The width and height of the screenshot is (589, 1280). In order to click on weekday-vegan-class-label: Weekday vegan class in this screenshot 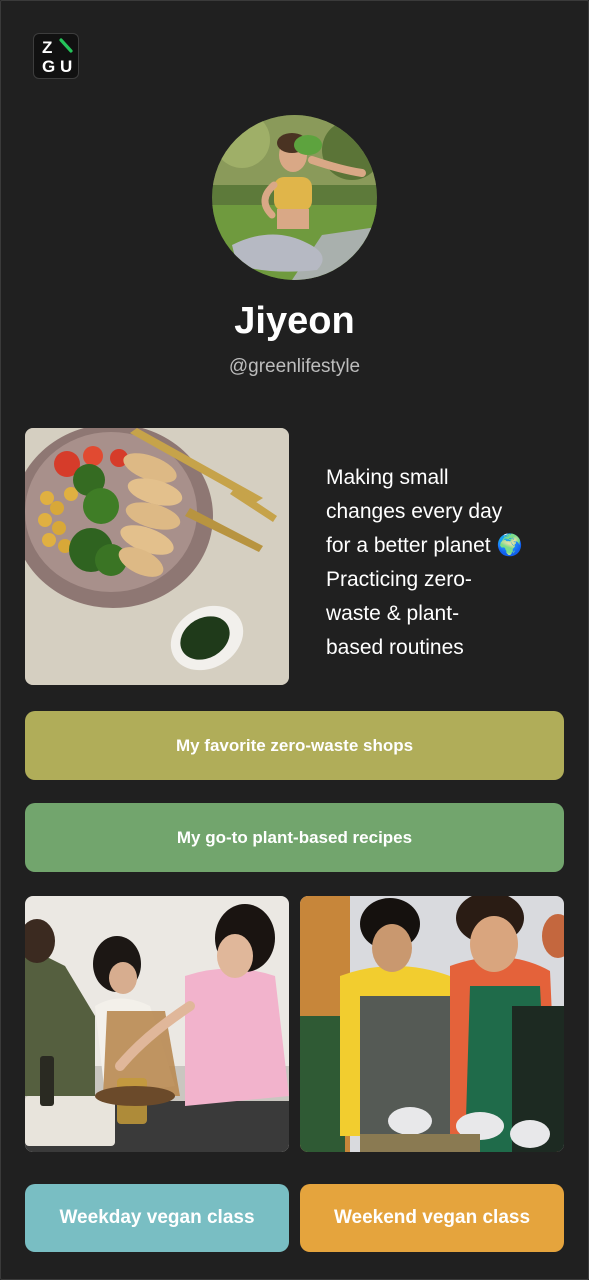, I will do `click(157, 1217)`.